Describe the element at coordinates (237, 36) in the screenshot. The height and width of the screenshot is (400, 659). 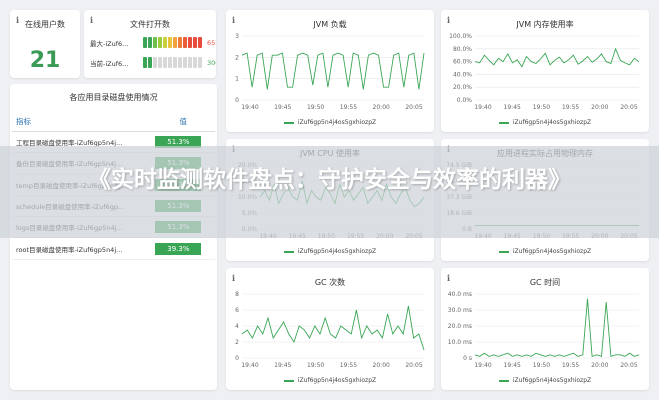
I see `y-tick-label: 3` at that location.